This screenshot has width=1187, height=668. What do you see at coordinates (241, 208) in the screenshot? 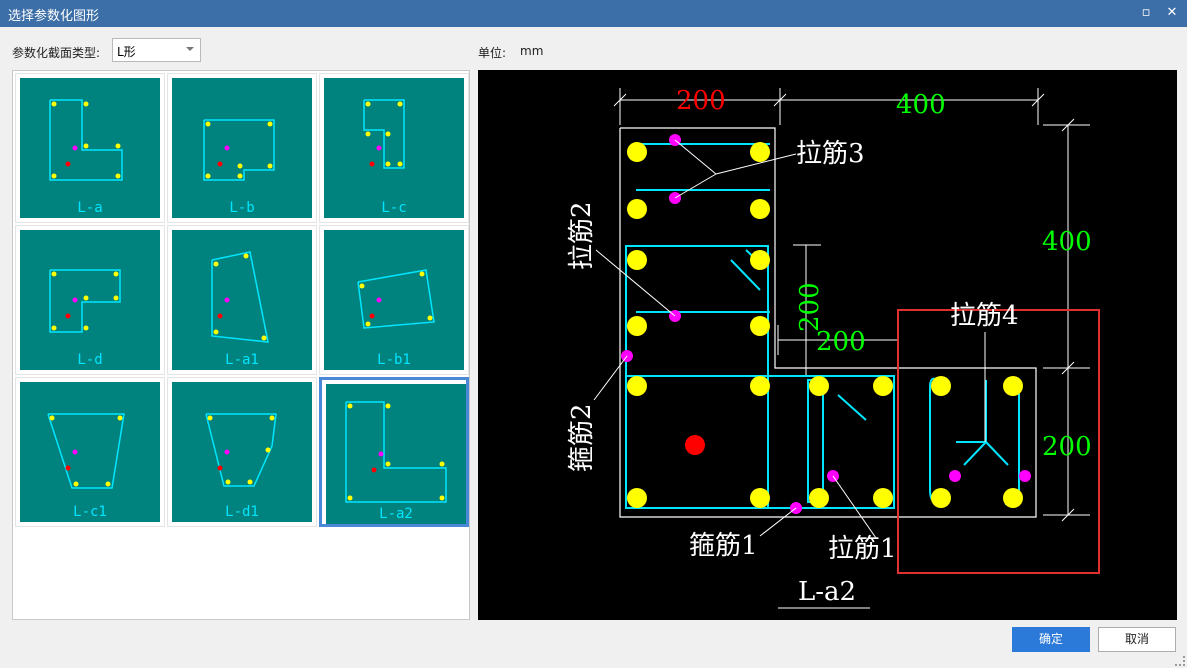
I see `thumb-label: L-b` at bounding box center [241, 208].